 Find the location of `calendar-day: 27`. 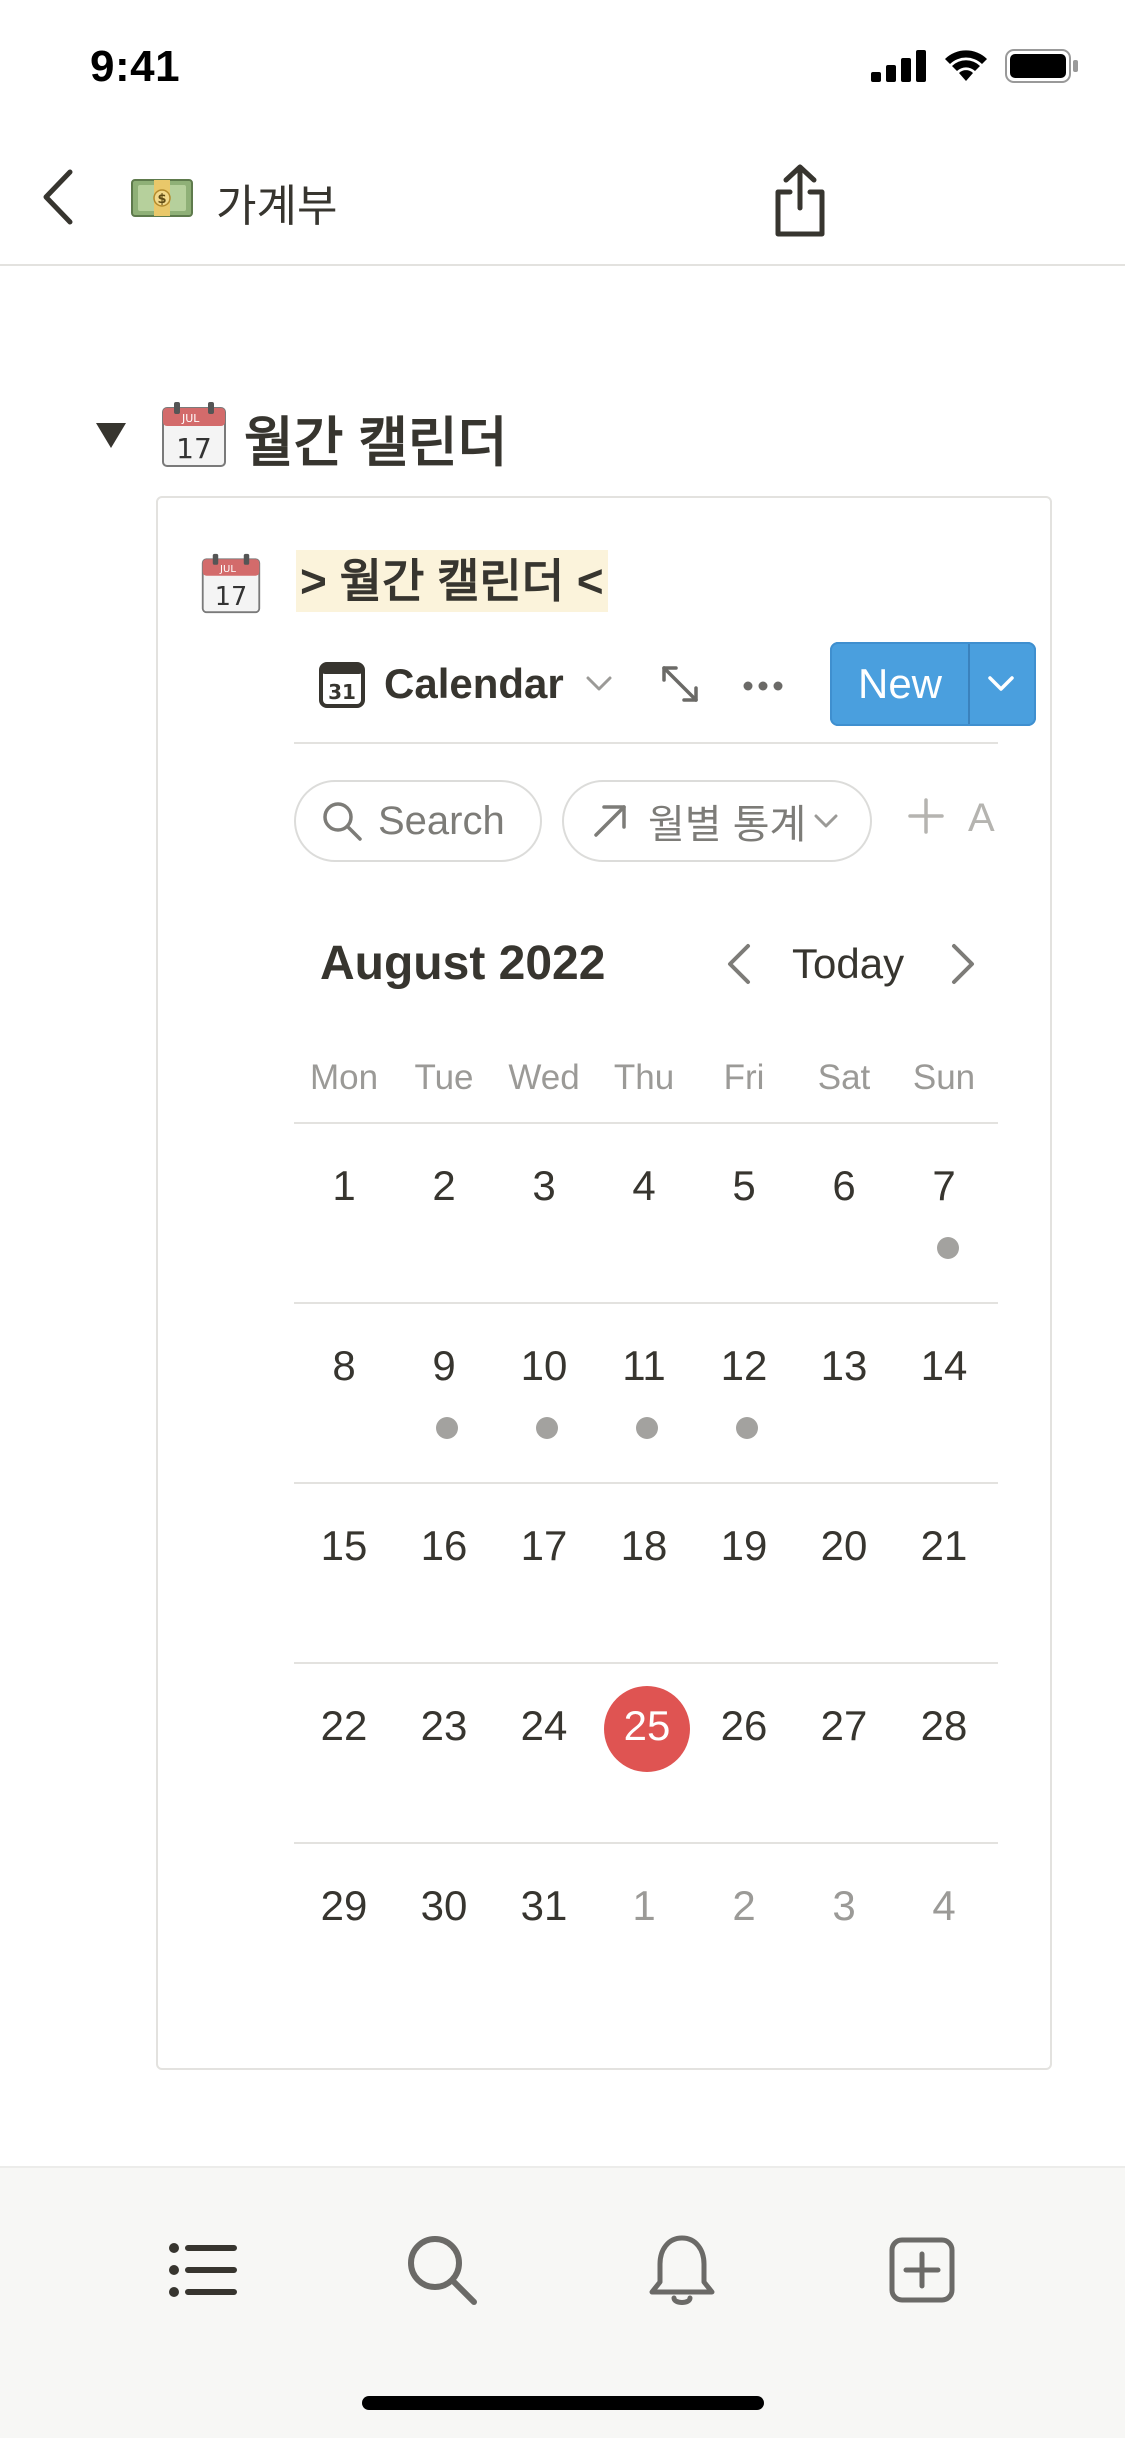

calendar-day: 27 is located at coordinates (844, 1726).